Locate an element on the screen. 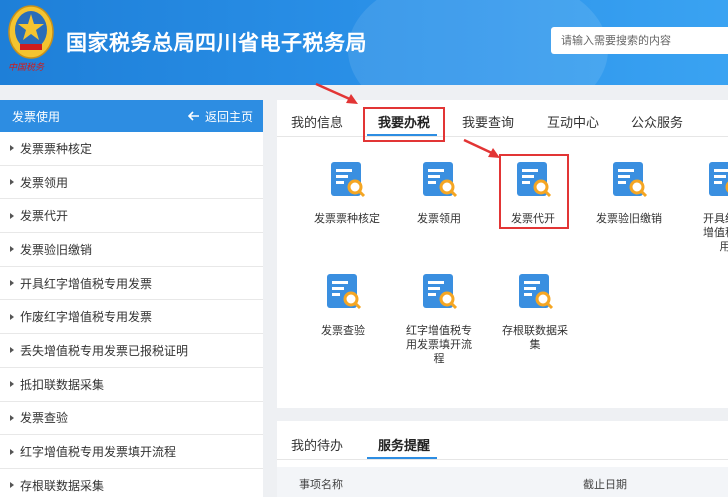  sidebar-item-label: 存根联数据采集 is located at coordinates (62, 485).